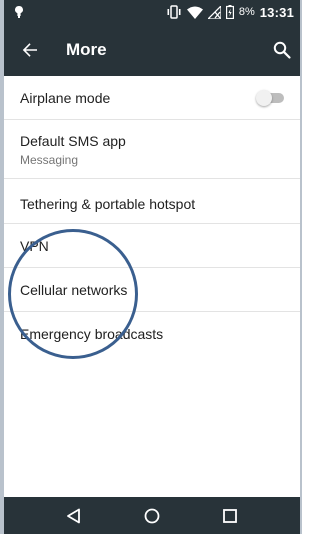 The height and width of the screenshot is (534, 320). I want to click on search-icon, so click(282, 50).